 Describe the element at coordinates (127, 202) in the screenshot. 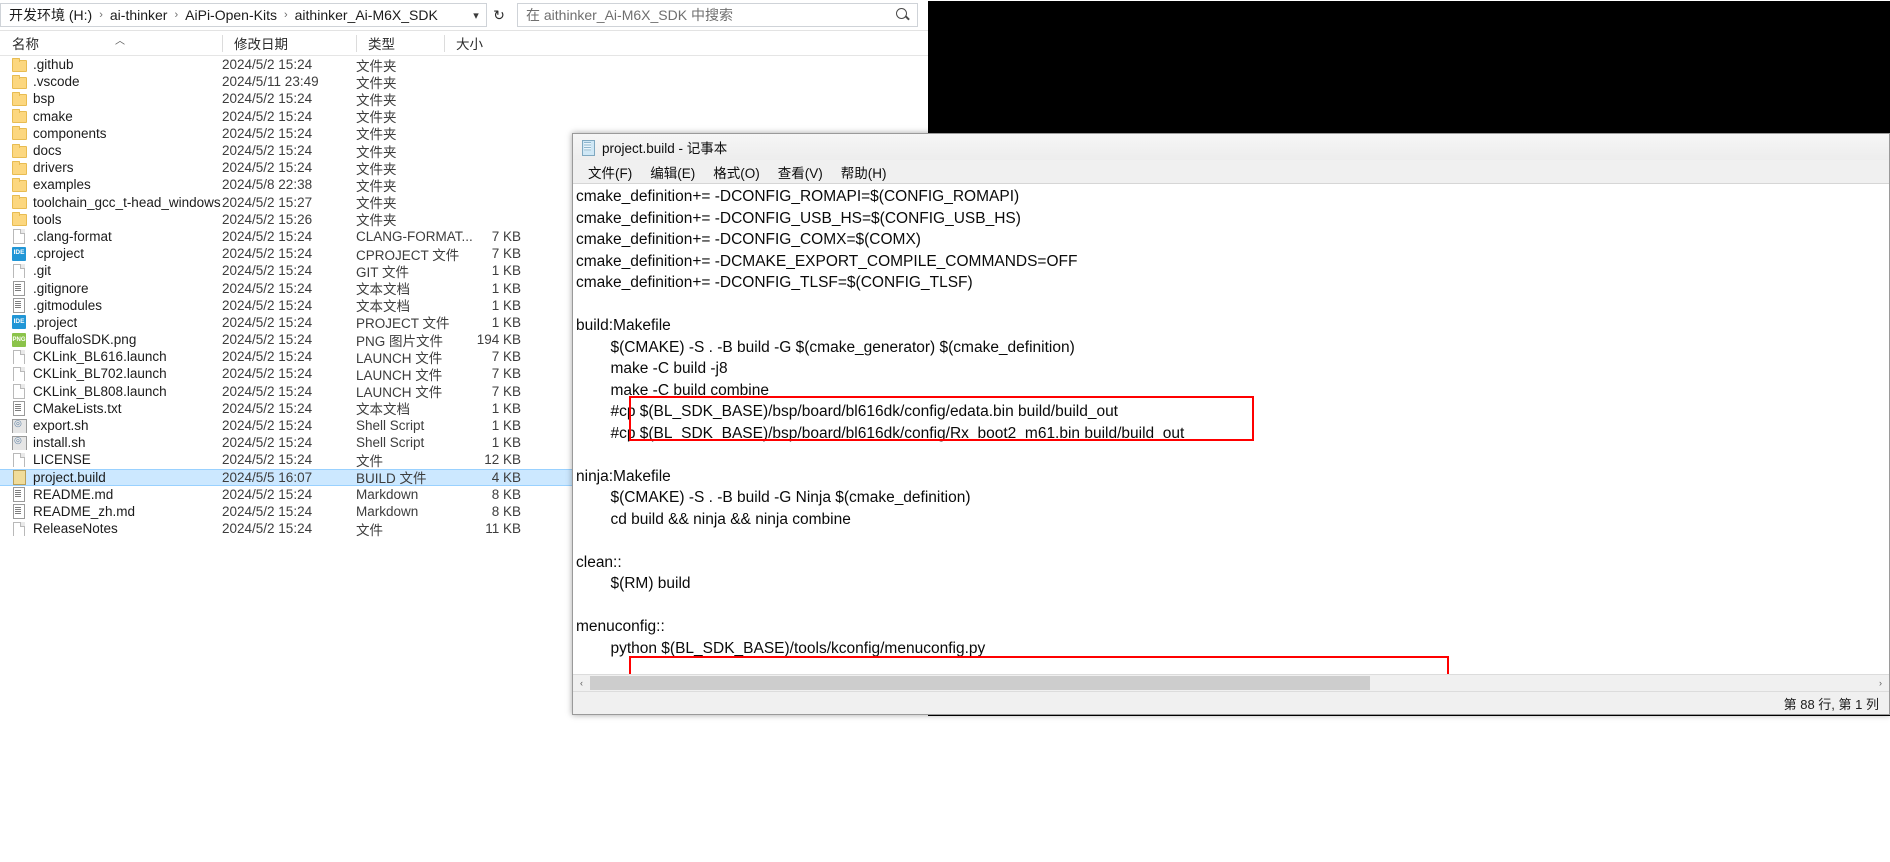

I see `file-name-label: toolchain_gcc_t-head_windows` at that location.